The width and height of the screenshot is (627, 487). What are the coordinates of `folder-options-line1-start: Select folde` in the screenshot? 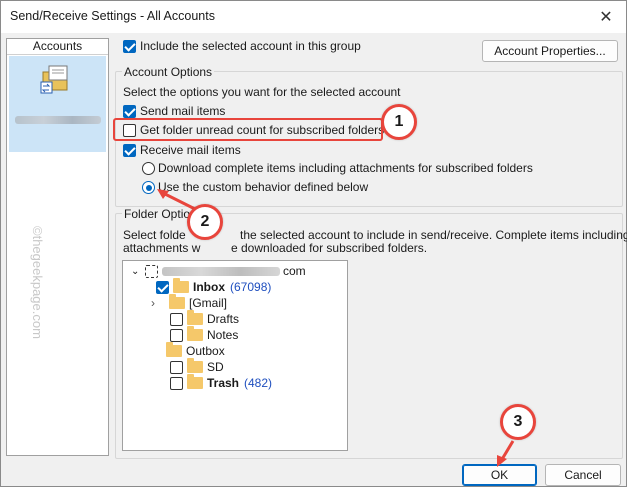 It's located at (154, 235).